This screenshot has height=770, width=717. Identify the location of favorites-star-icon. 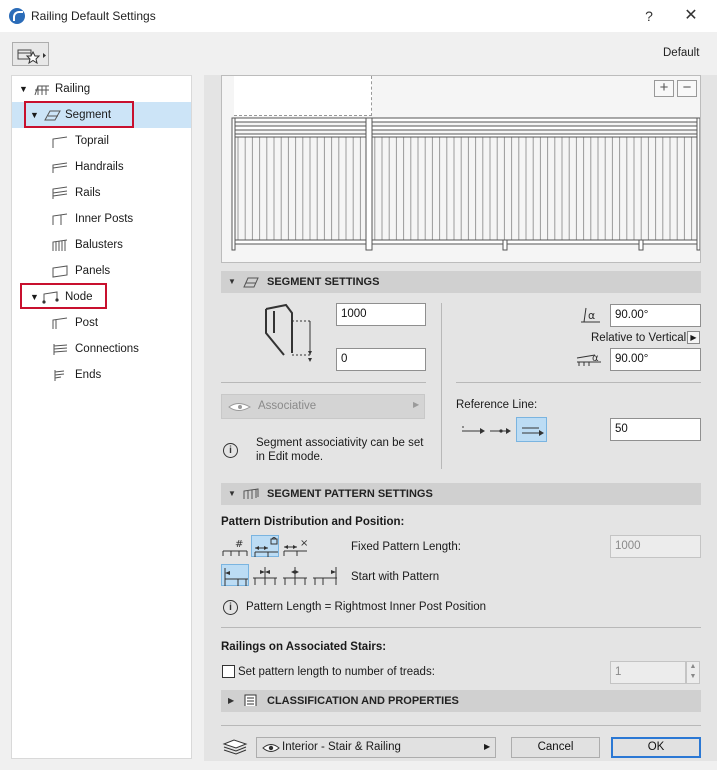
(31, 57).